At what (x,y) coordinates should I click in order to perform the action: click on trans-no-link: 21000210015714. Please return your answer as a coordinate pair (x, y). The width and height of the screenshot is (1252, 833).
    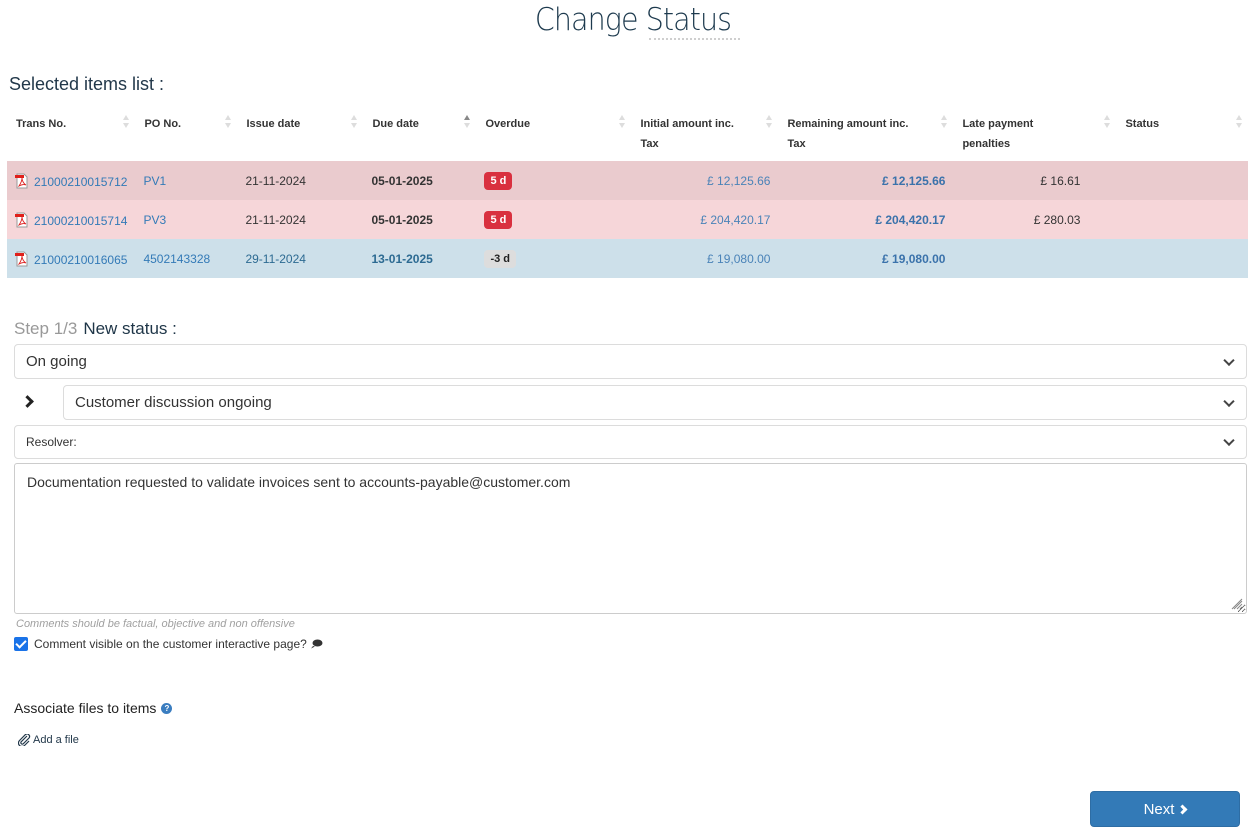
    Looking at the image, I should click on (80, 221).